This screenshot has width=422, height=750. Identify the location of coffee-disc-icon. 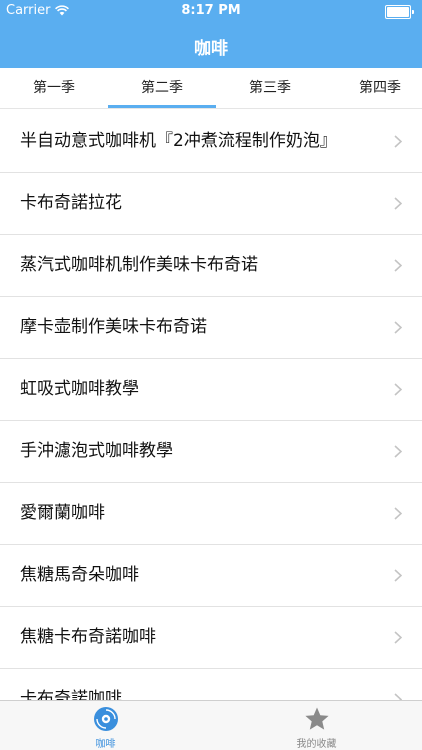
(105, 719).